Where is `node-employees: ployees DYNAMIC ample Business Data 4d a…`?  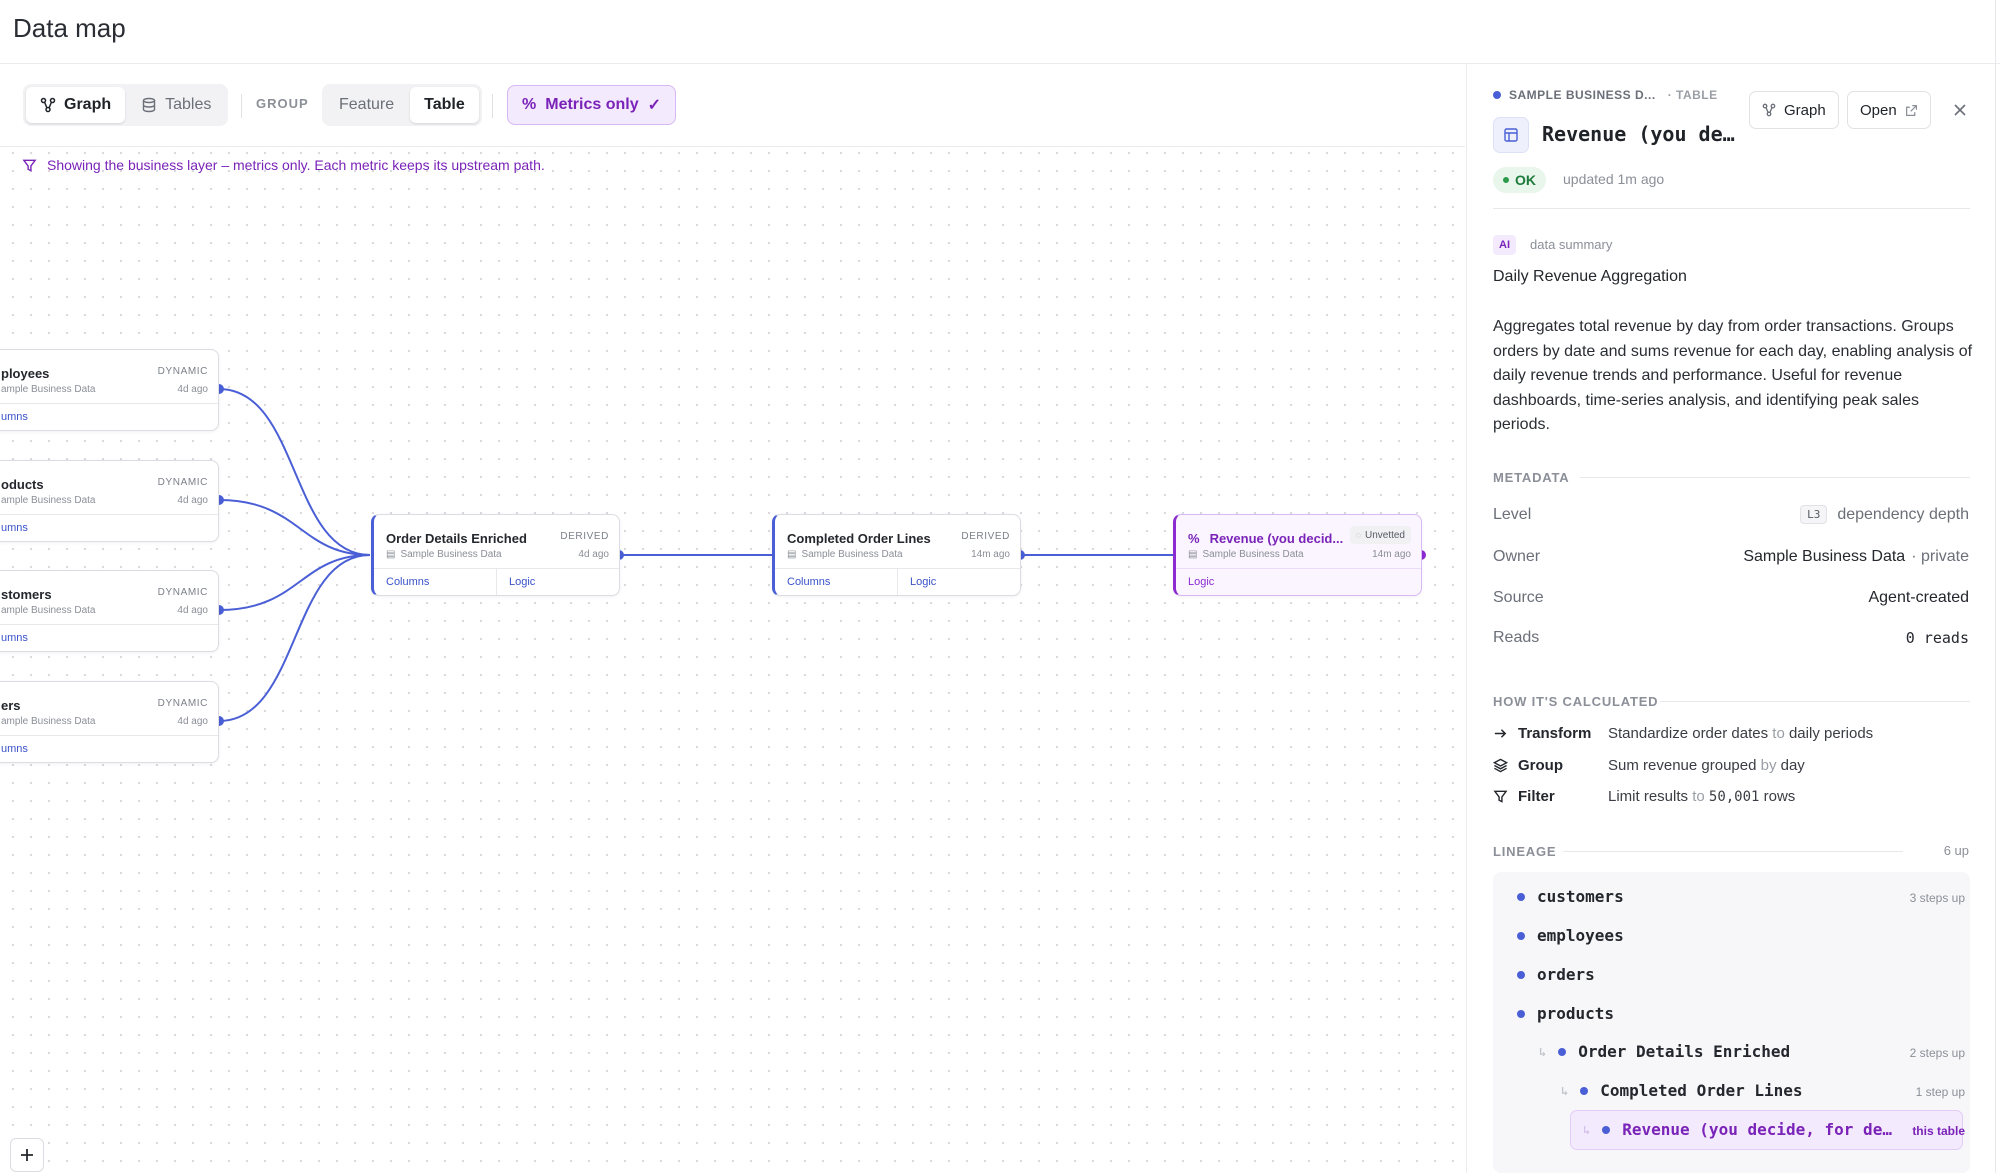
node-employees: ployees DYNAMIC ample Business Data 4d a… is located at coordinates (109, 390).